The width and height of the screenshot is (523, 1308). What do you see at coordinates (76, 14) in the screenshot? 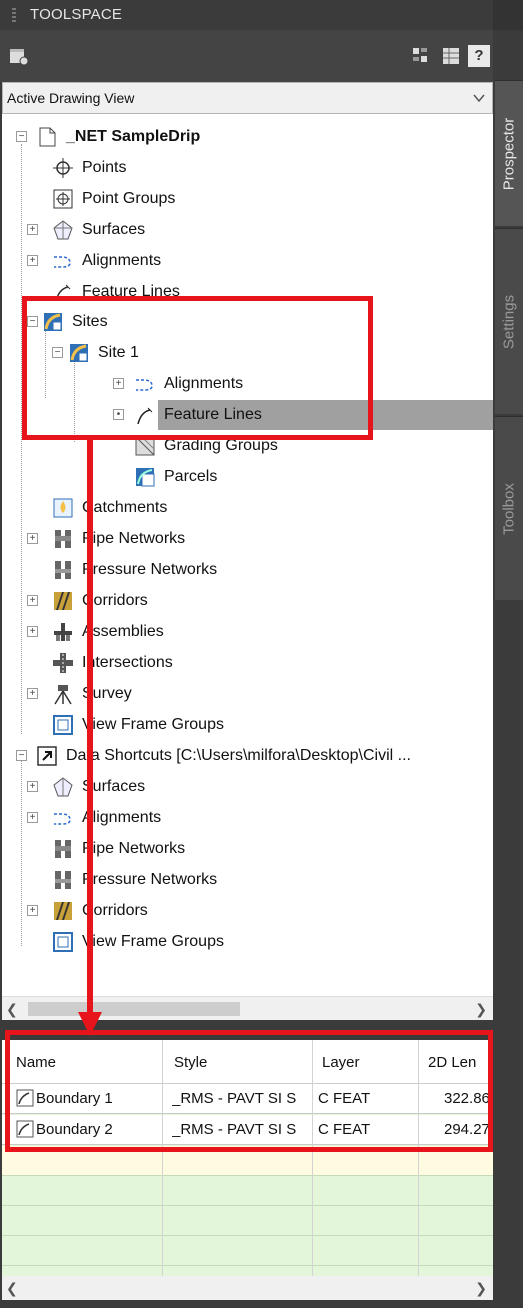
I see `panel-title: TOOLSPACE` at bounding box center [76, 14].